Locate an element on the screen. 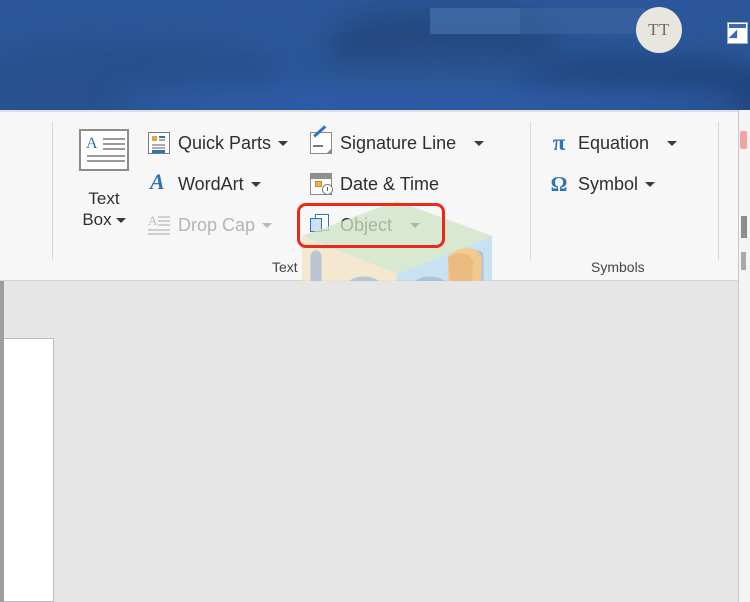 The height and width of the screenshot is (602, 750). text-box-button: A Text Box is located at coordinates (104, 195).